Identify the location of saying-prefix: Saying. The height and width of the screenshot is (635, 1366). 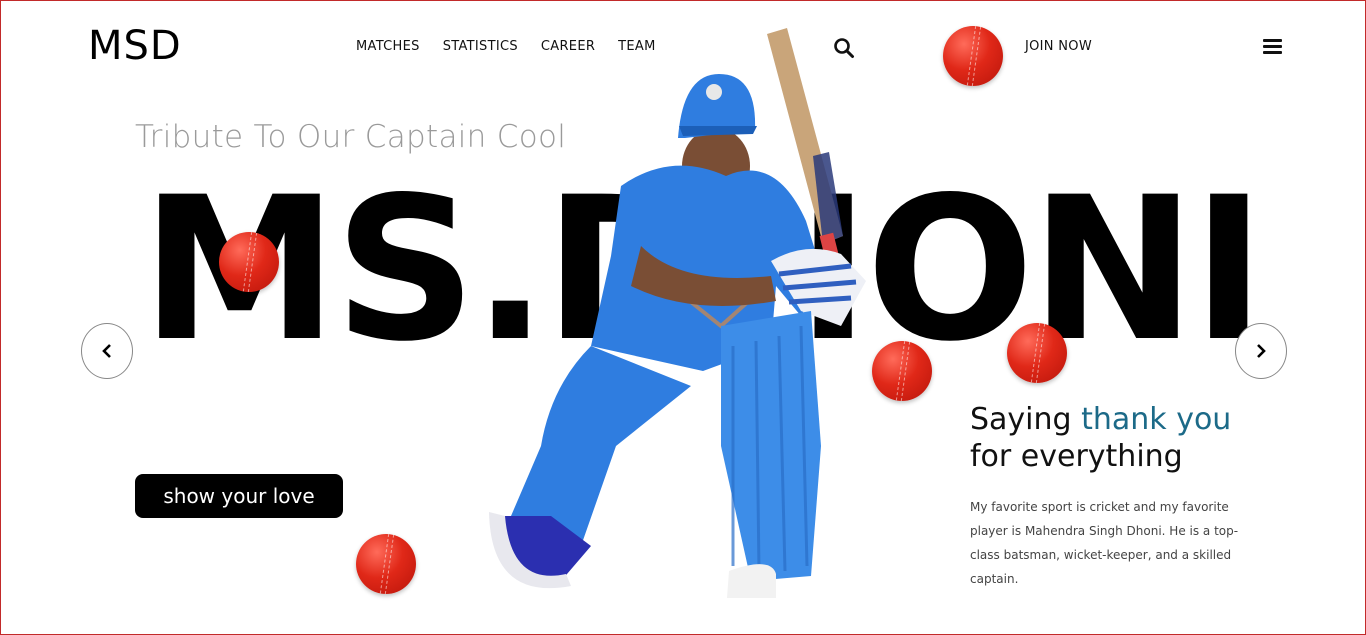
(1026, 419).